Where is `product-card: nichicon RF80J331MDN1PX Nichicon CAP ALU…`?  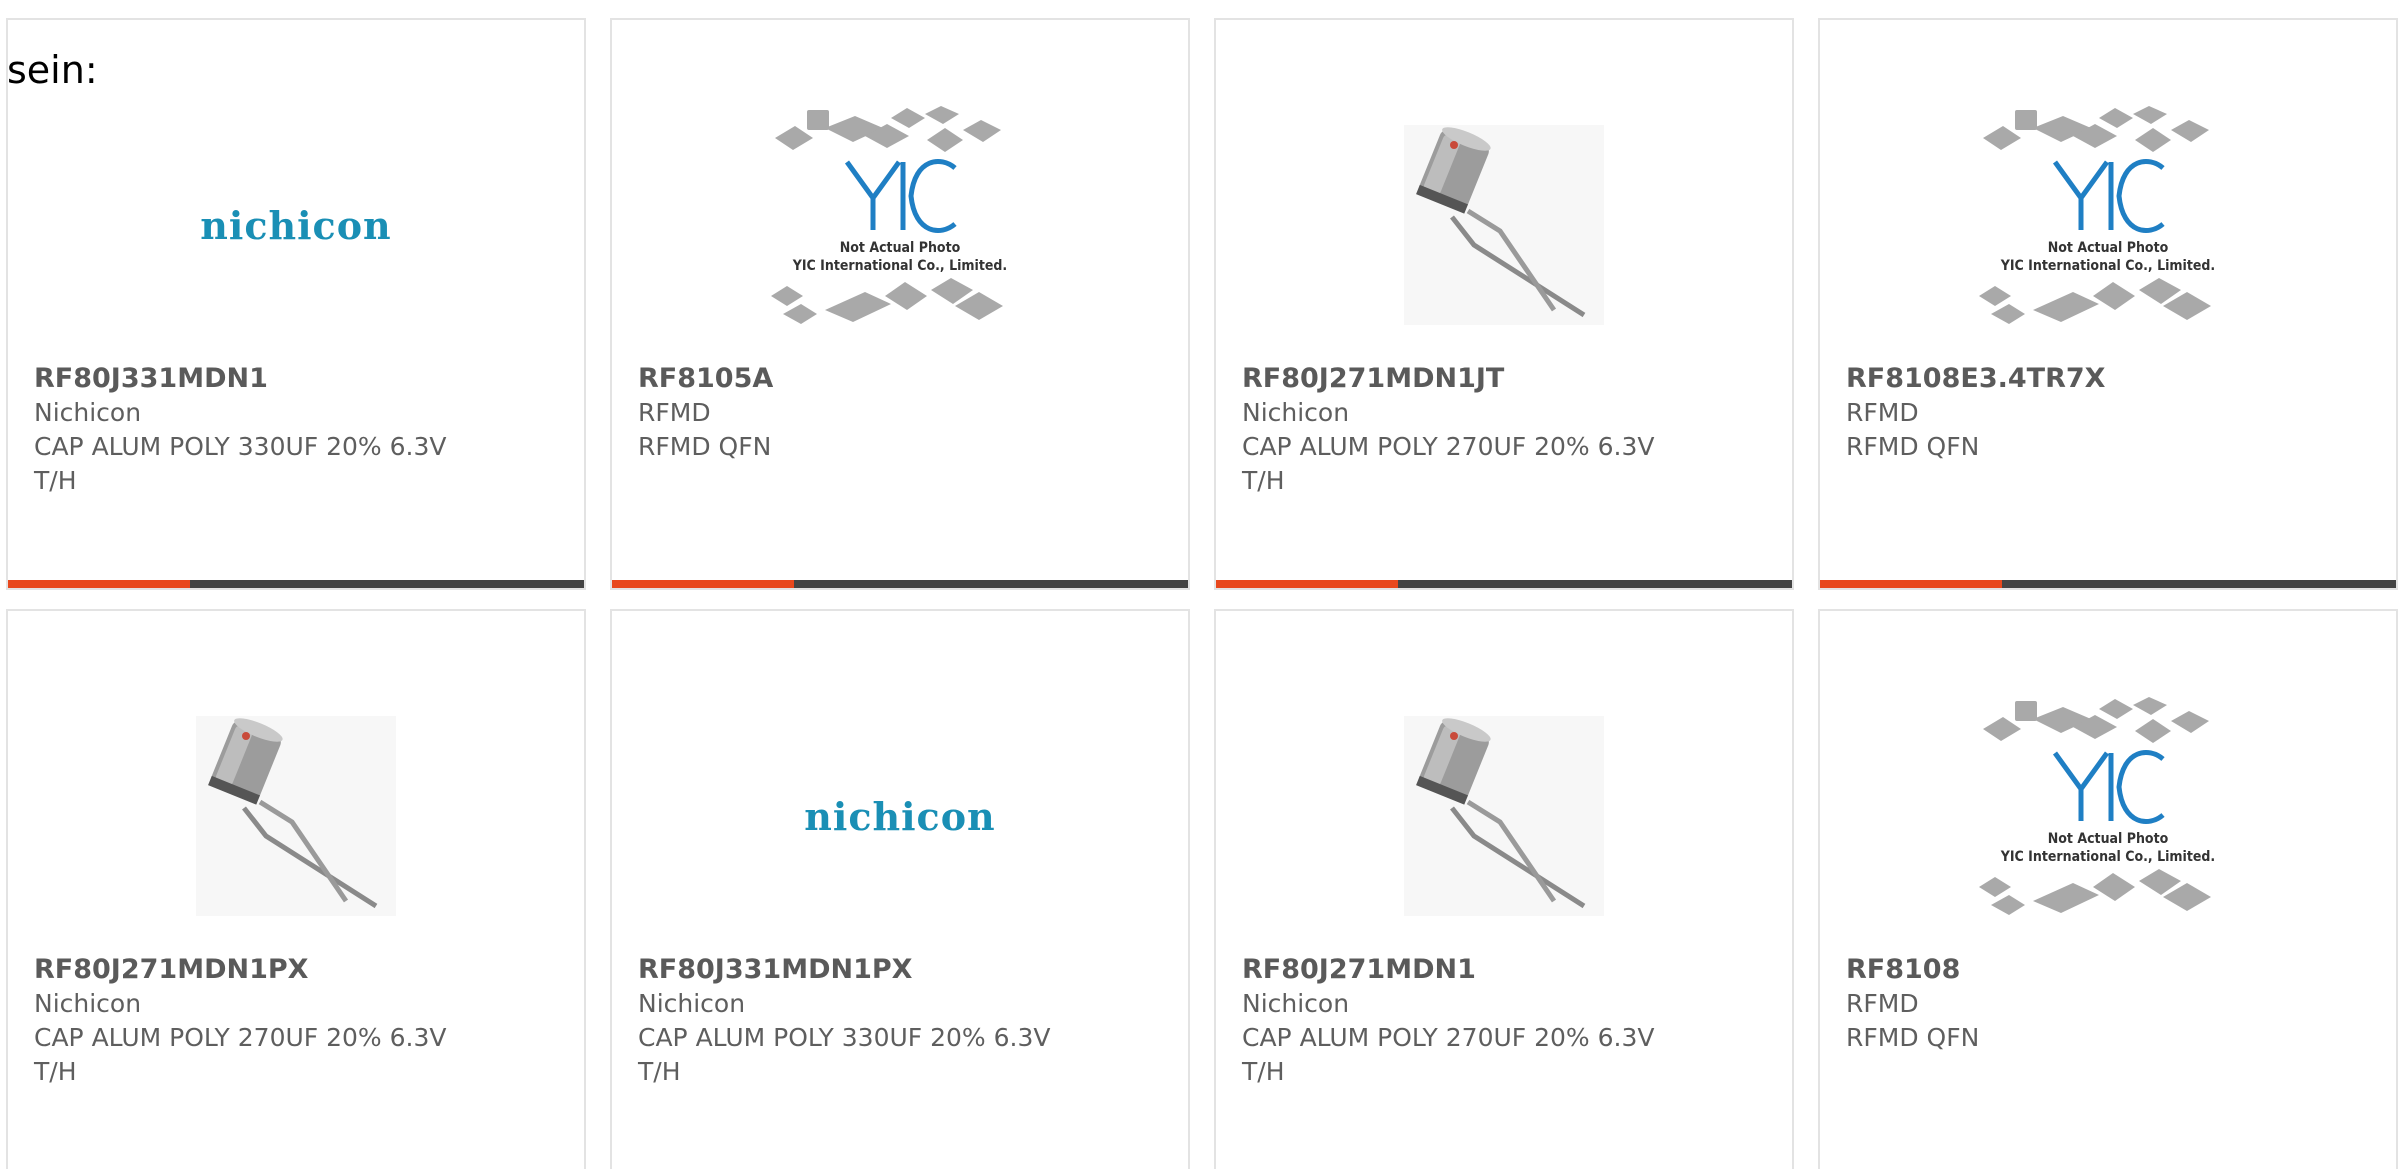
product-card: nichicon RF80J331MDN1PX Nichicon CAP ALU… is located at coordinates (900, 889).